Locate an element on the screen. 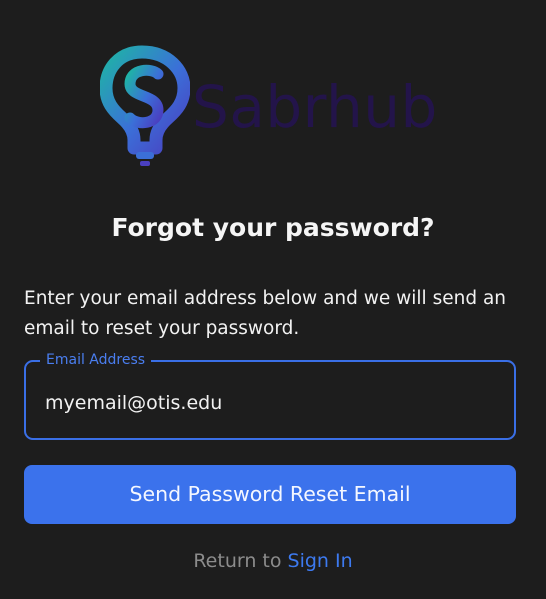 This screenshot has height=599, width=546. brand-name: Sabrhub is located at coordinates (315, 107).